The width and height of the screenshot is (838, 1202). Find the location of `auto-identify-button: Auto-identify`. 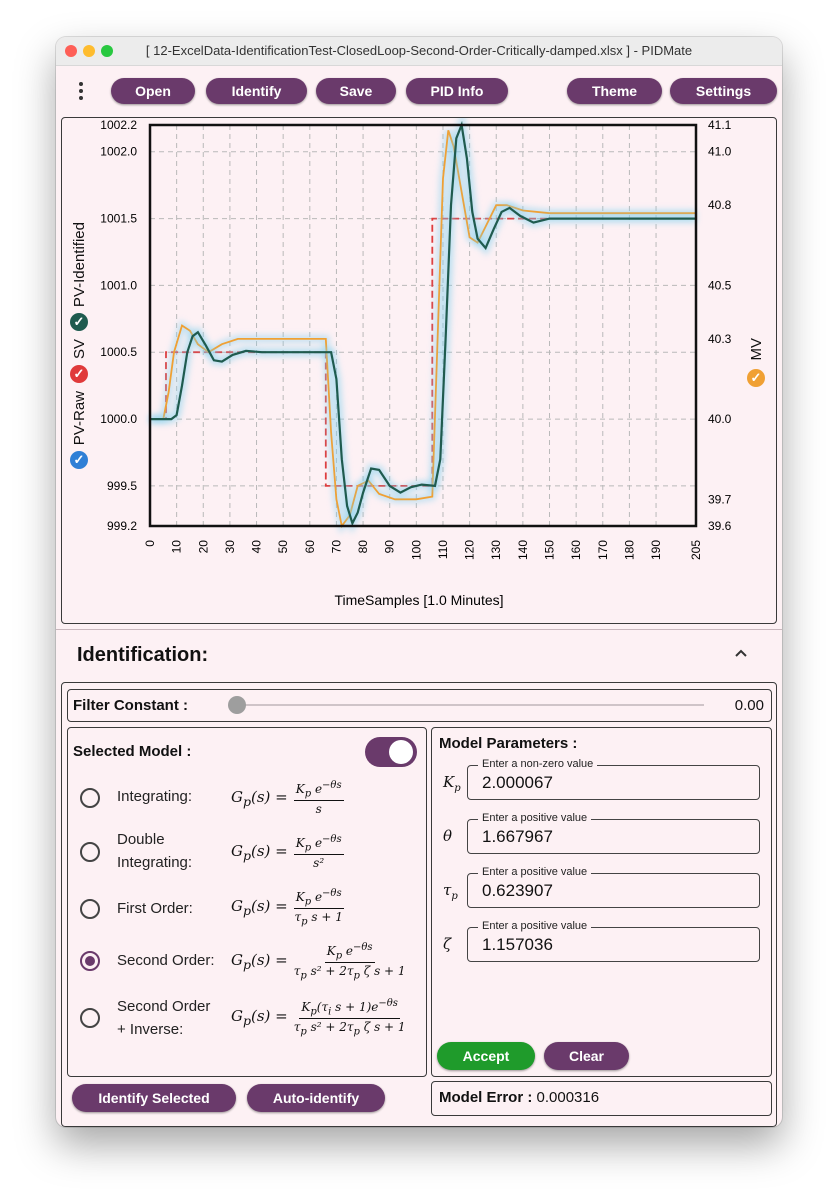

auto-identify-button: Auto-identify is located at coordinates (316, 1098).